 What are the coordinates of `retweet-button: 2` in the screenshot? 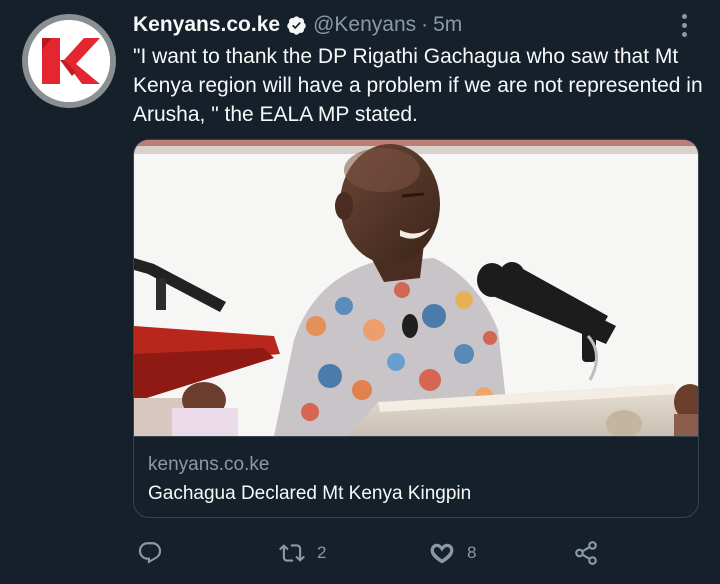 It's located at (302, 553).